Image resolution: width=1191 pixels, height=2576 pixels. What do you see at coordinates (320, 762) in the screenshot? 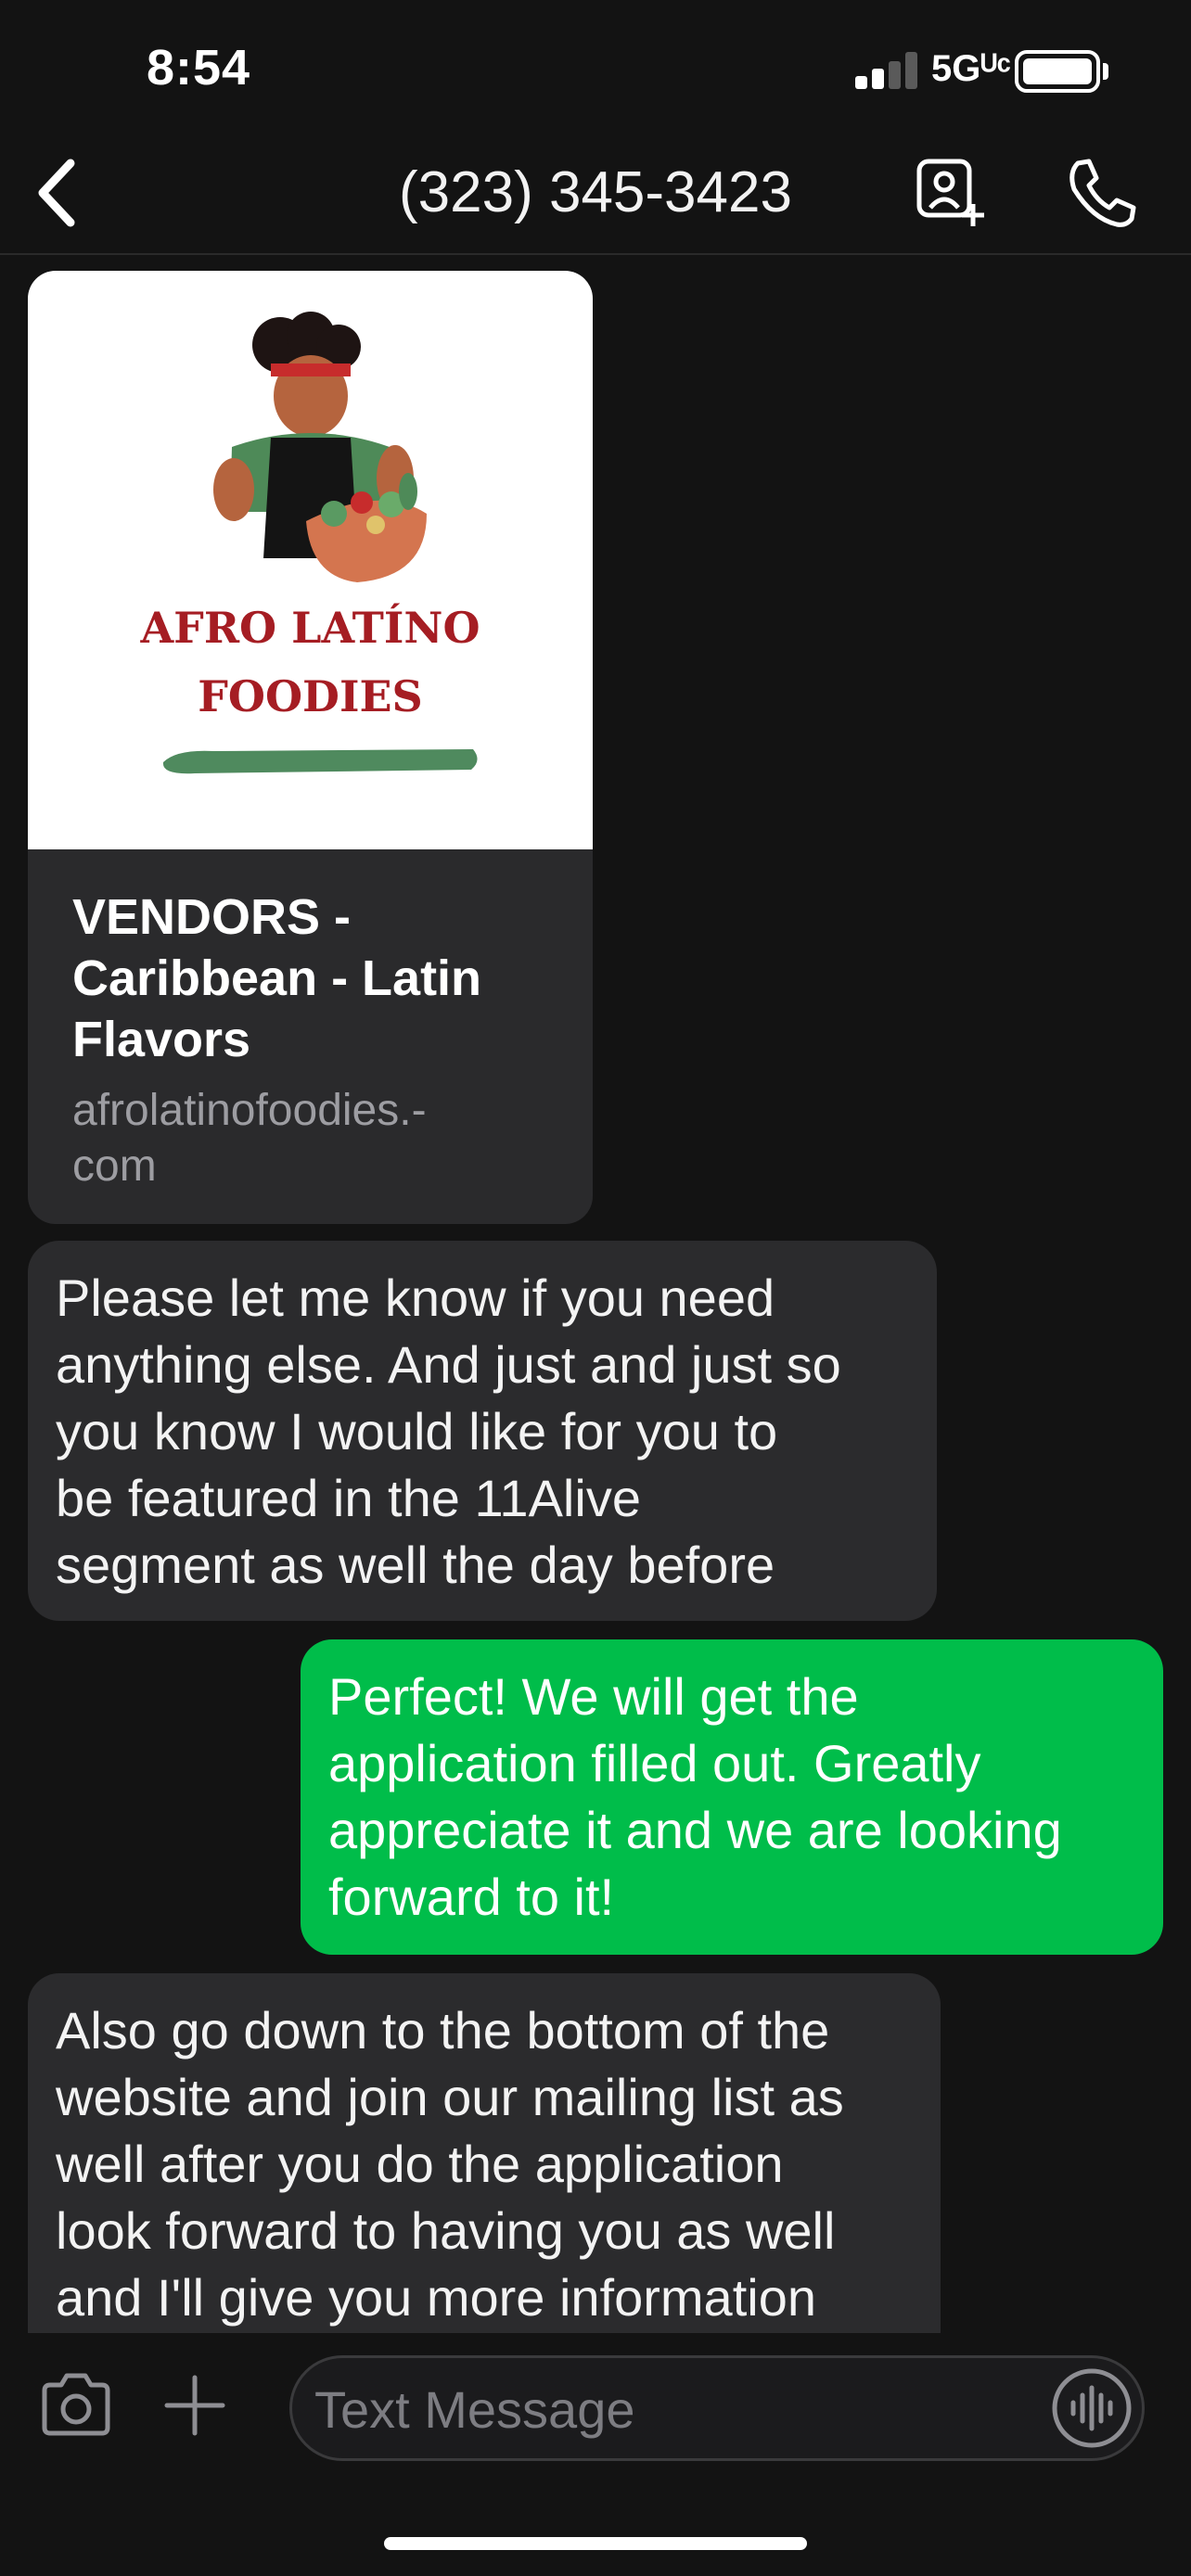
I see `logo-brush-stroke` at bounding box center [320, 762].